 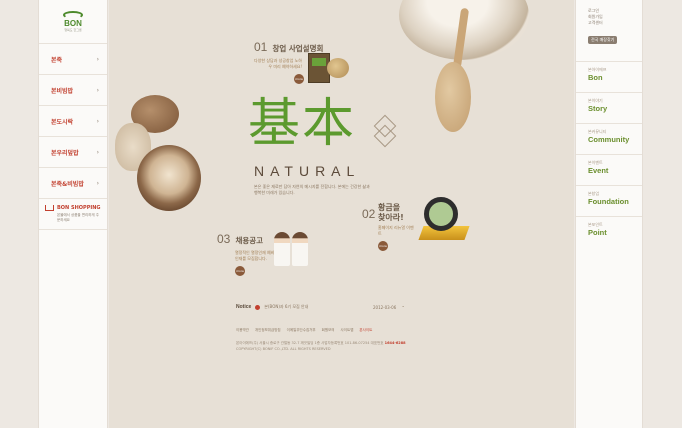 I want to click on notice-date: 2012-03-06 ⌃, so click(x=389, y=307).